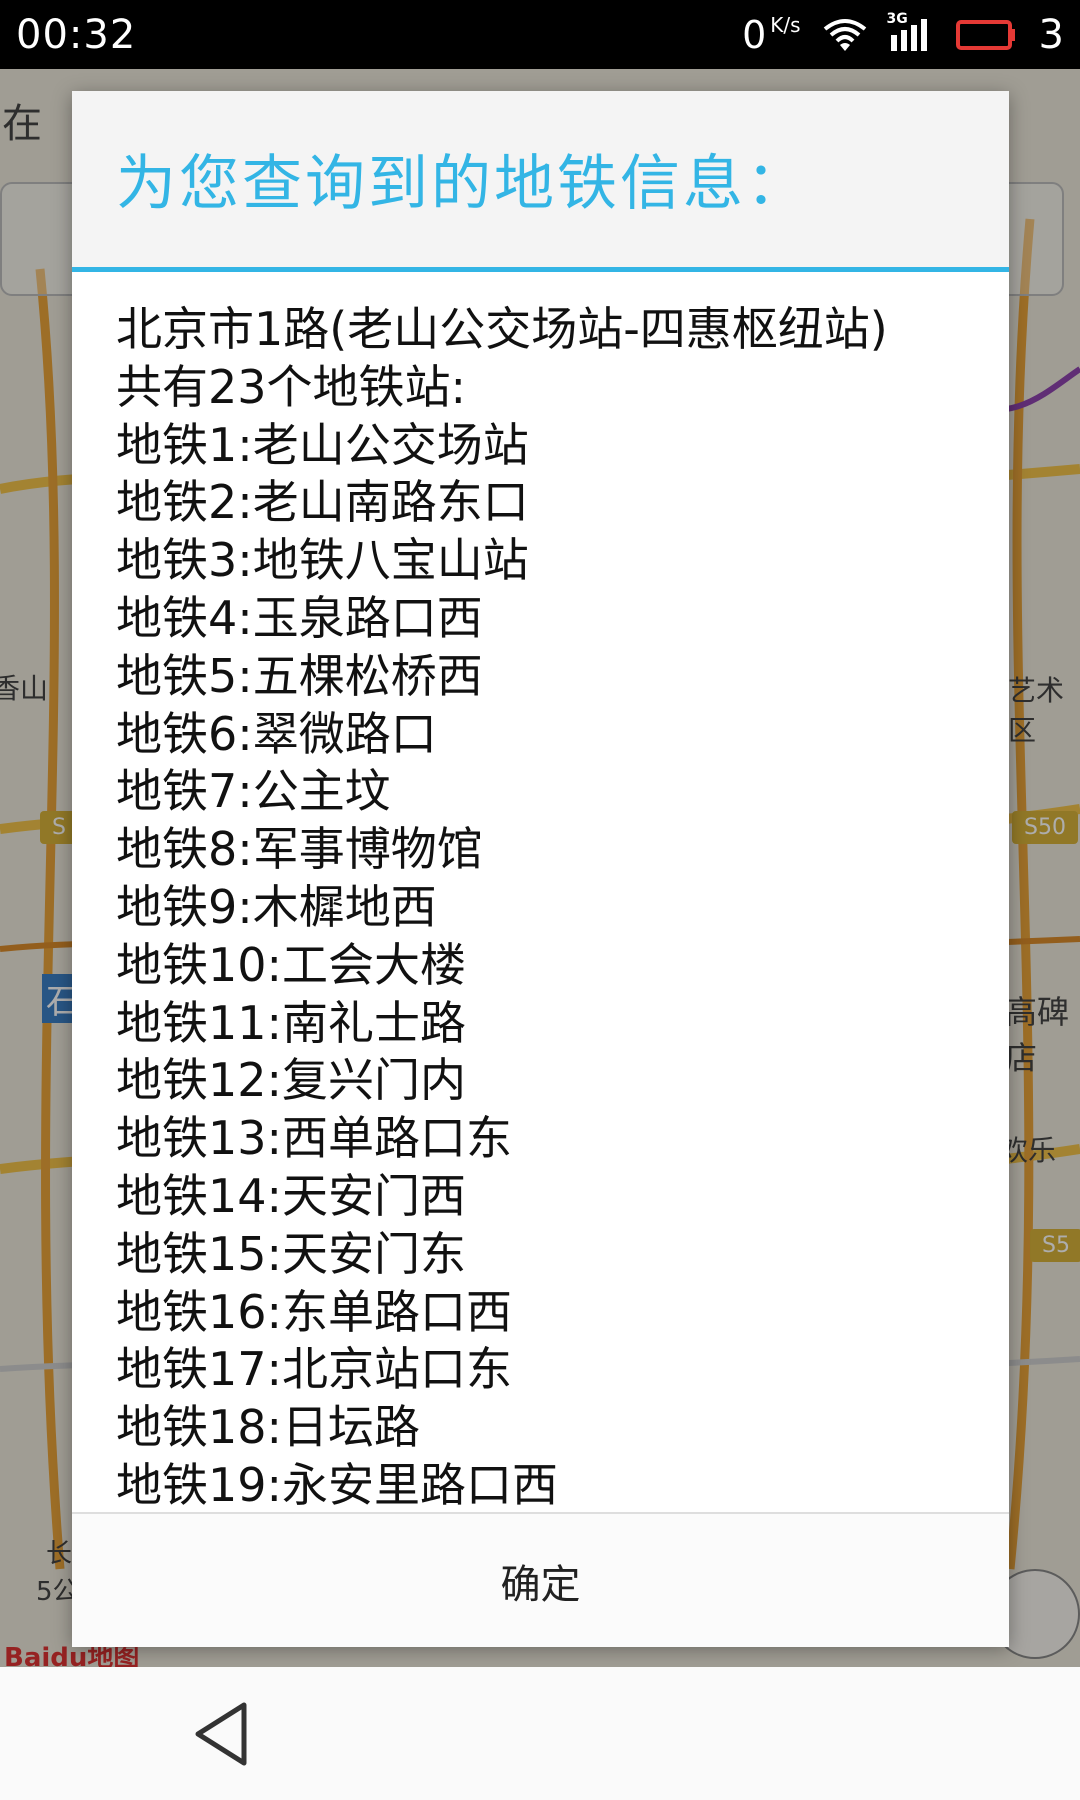 The width and height of the screenshot is (1080, 1800). What do you see at coordinates (985, 34) in the screenshot?
I see `battery-icon` at bounding box center [985, 34].